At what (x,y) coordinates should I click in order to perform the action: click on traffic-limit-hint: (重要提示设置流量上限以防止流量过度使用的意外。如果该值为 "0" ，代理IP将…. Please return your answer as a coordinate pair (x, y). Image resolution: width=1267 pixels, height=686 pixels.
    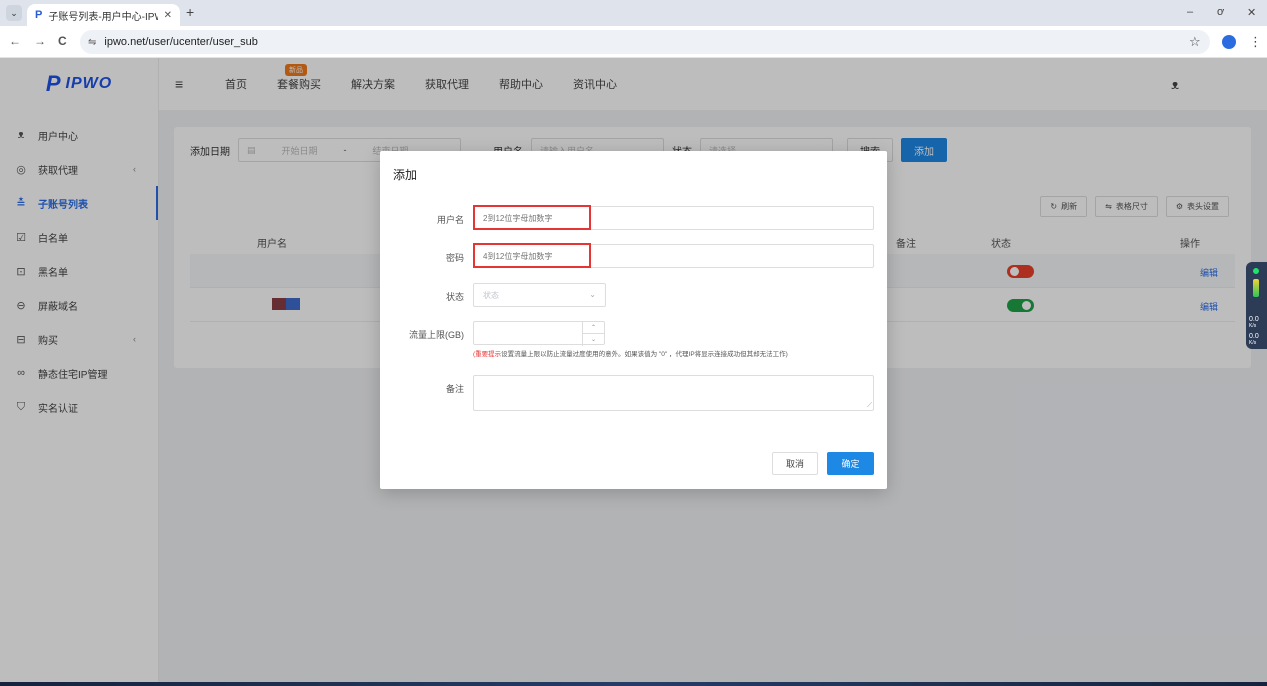
    Looking at the image, I should click on (630, 353).